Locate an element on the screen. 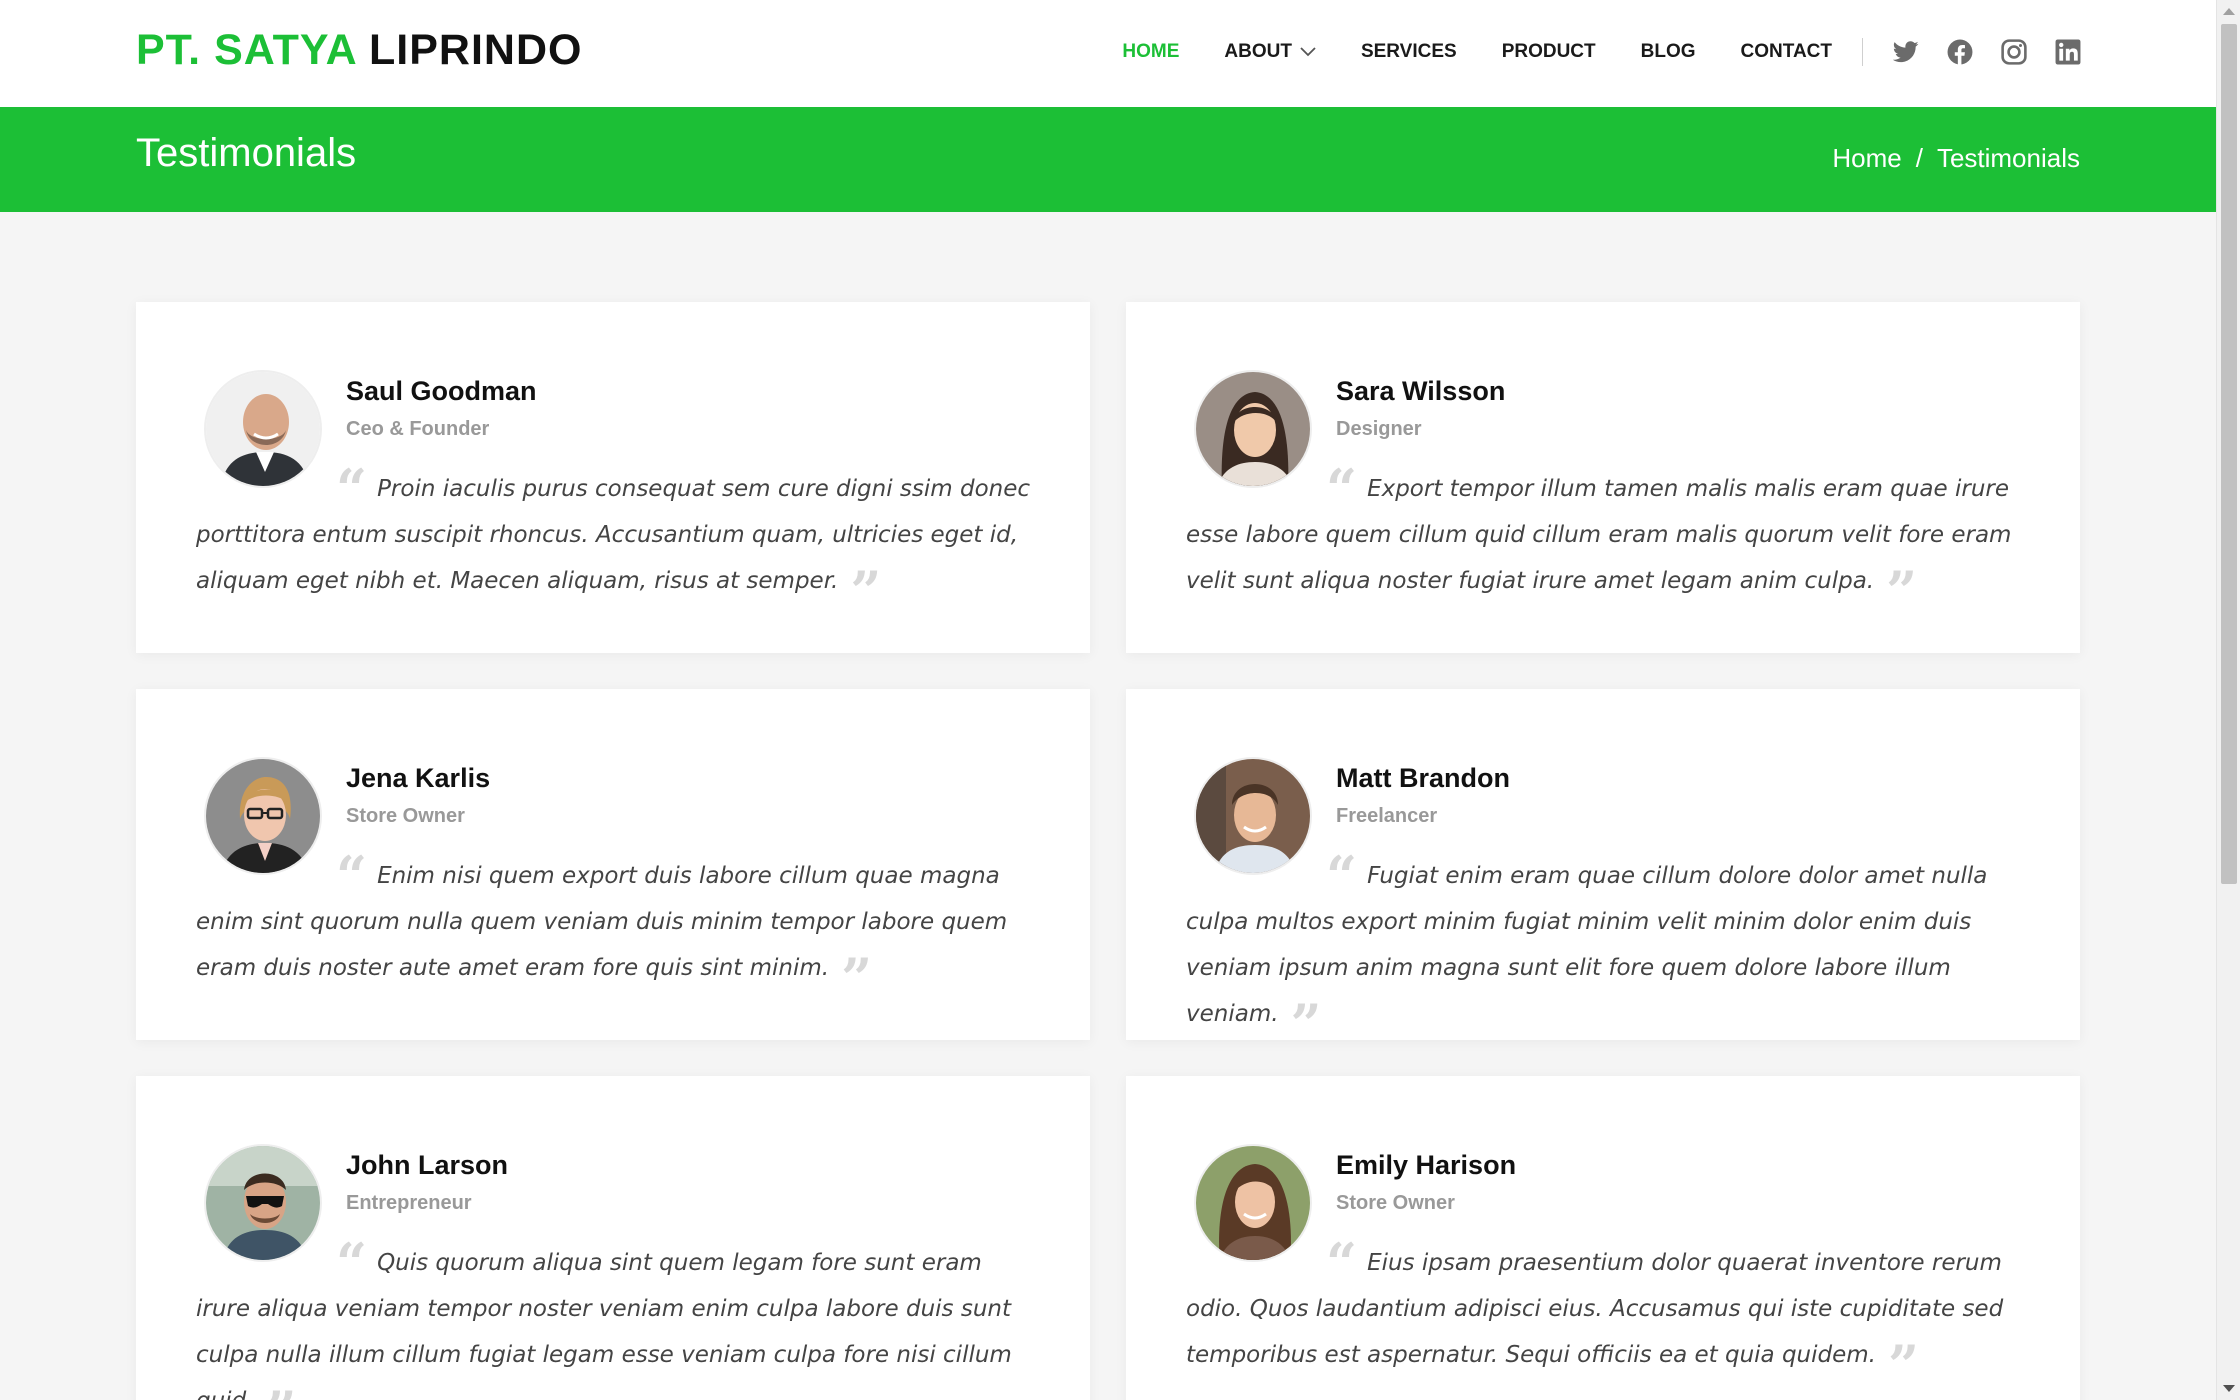  testimonial-name: Matt Brandon is located at coordinates (1423, 778).